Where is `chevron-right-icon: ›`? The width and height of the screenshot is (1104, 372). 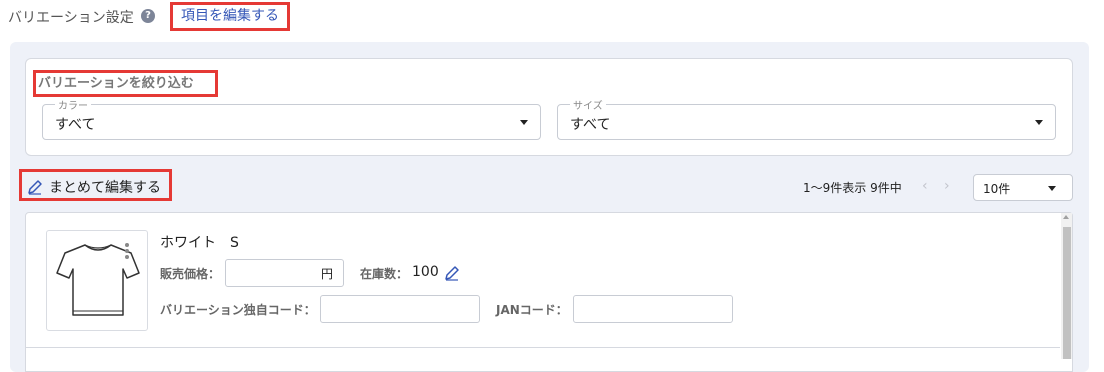 chevron-right-icon: › is located at coordinates (947, 186).